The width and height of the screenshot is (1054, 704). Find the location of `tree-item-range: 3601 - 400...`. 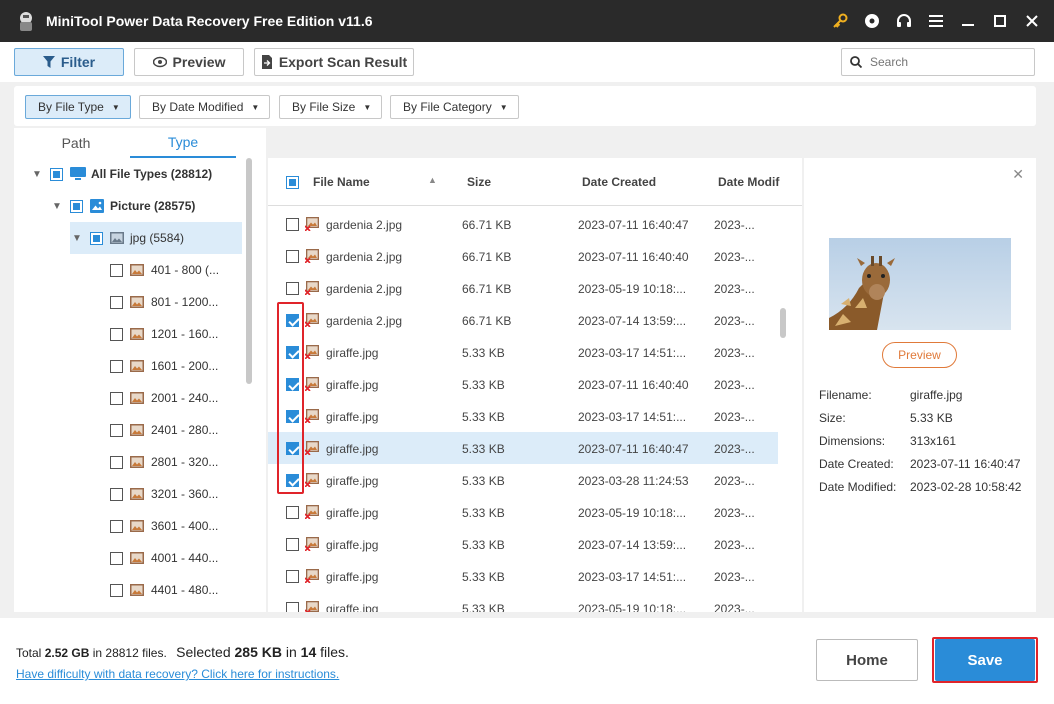

tree-item-range: 3601 - 400... is located at coordinates (164, 526).